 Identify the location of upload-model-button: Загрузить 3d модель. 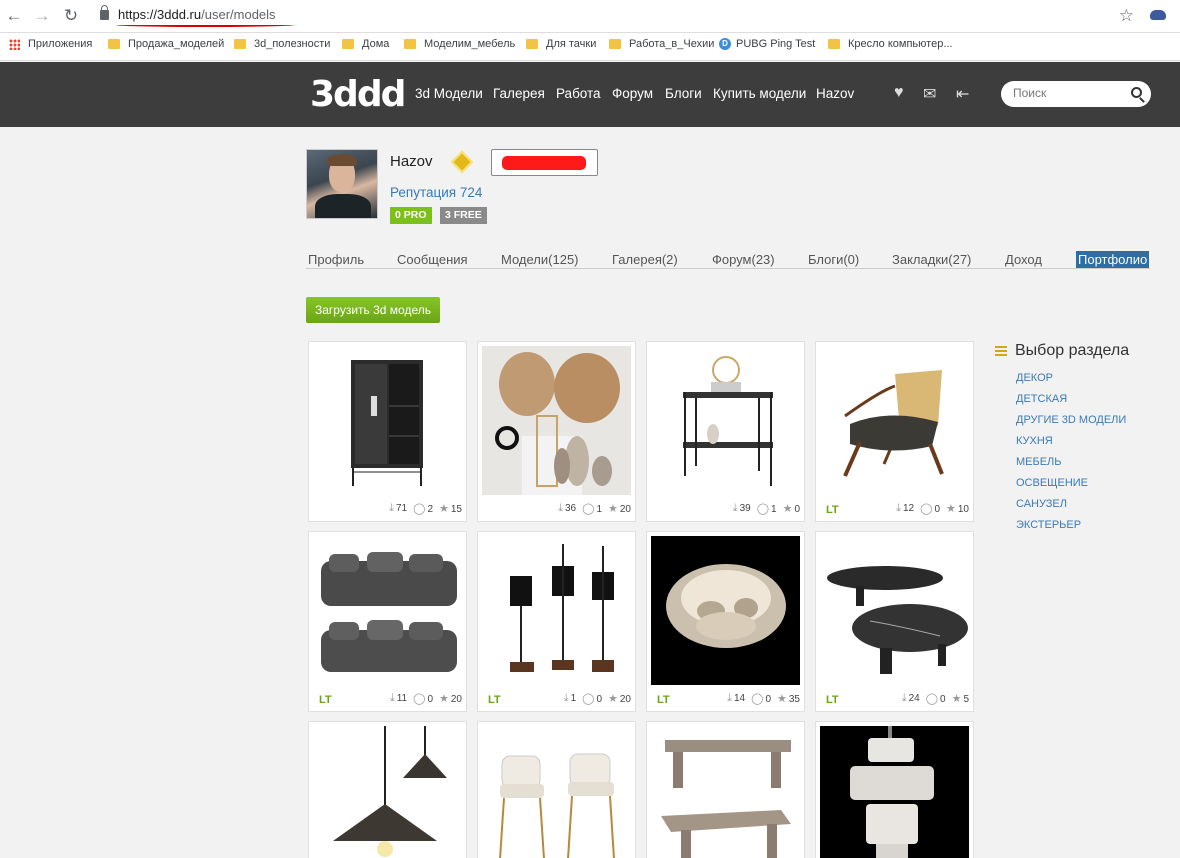
(373, 310).